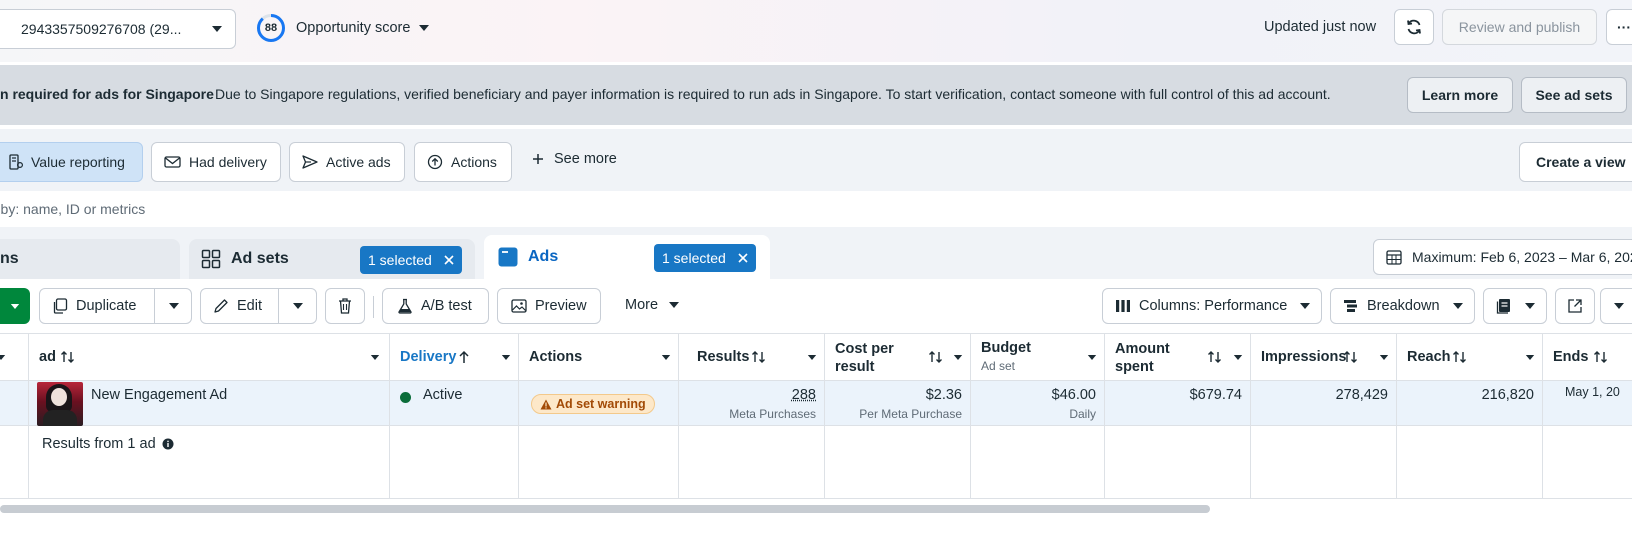 The height and width of the screenshot is (539, 1632). I want to click on view-active-ads: Active ads, so click(347, 162).